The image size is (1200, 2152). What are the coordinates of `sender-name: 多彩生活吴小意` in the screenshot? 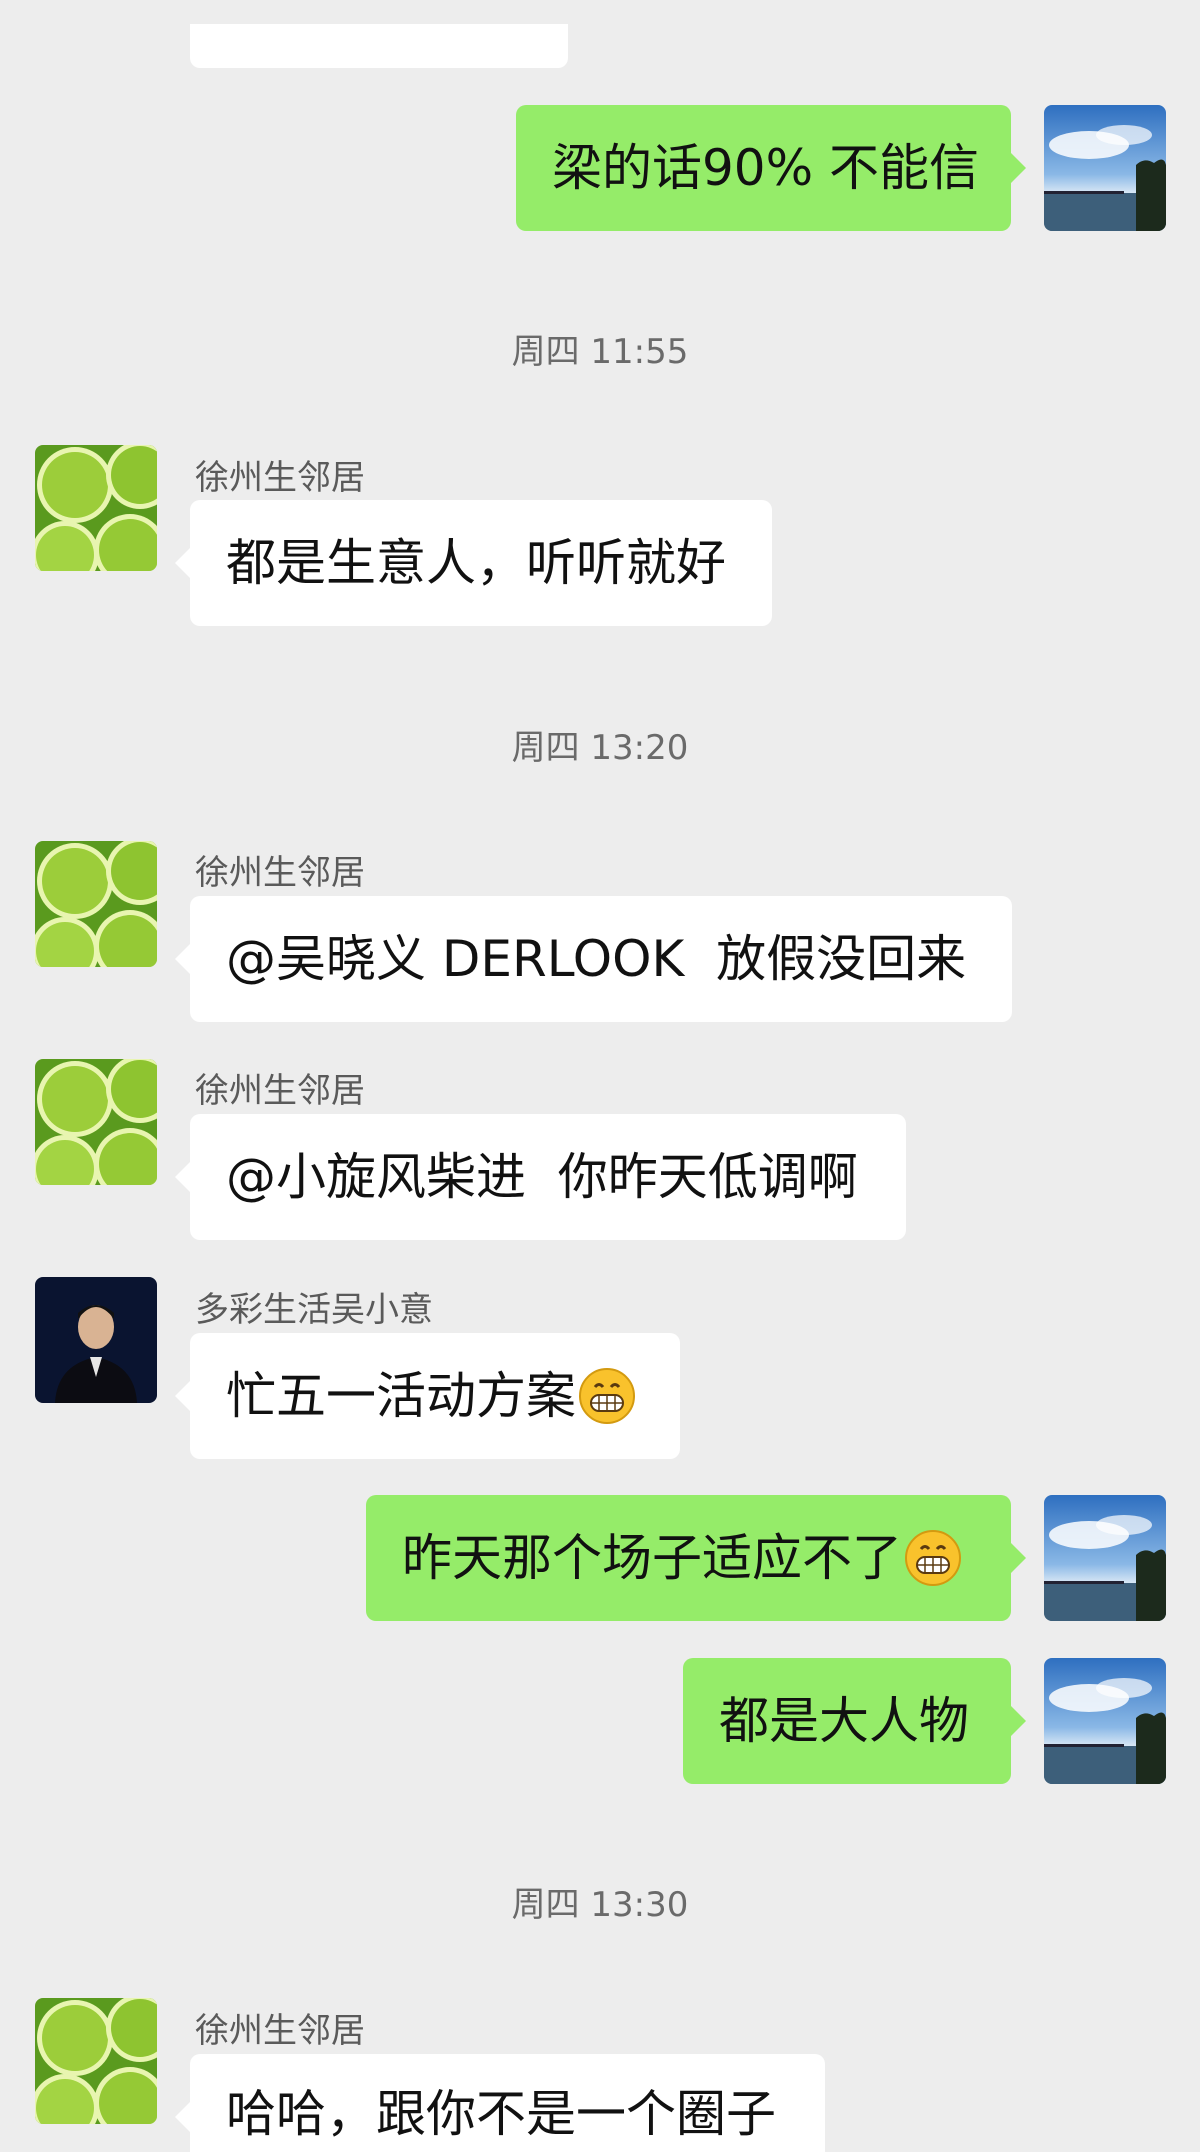 It's located at (314, 1310).